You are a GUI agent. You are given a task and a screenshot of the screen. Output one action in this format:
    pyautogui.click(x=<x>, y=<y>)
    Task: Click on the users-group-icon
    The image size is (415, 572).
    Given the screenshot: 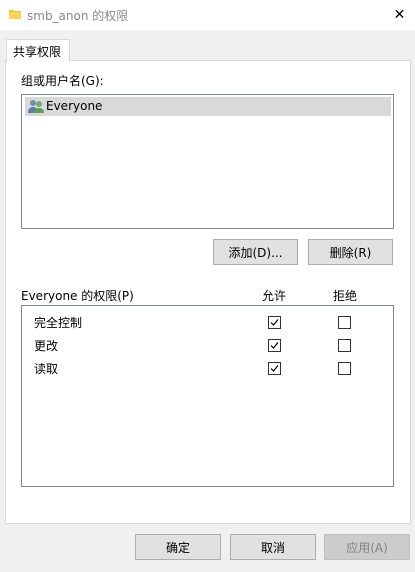 What is the action you would take?
    pyautogui.click(x=36, y=106)
    